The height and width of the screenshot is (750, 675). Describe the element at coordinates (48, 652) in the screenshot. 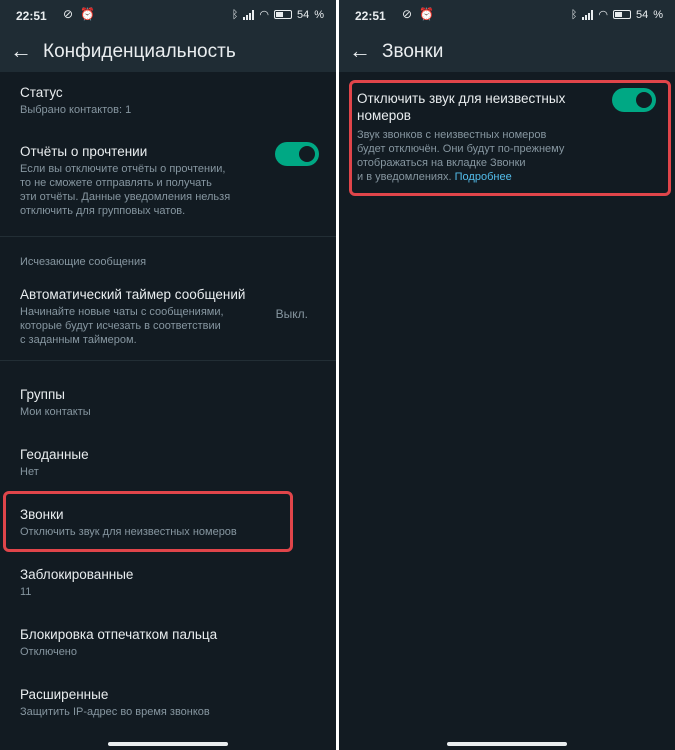

I see `setting-subtitle: Отключено` at that location.